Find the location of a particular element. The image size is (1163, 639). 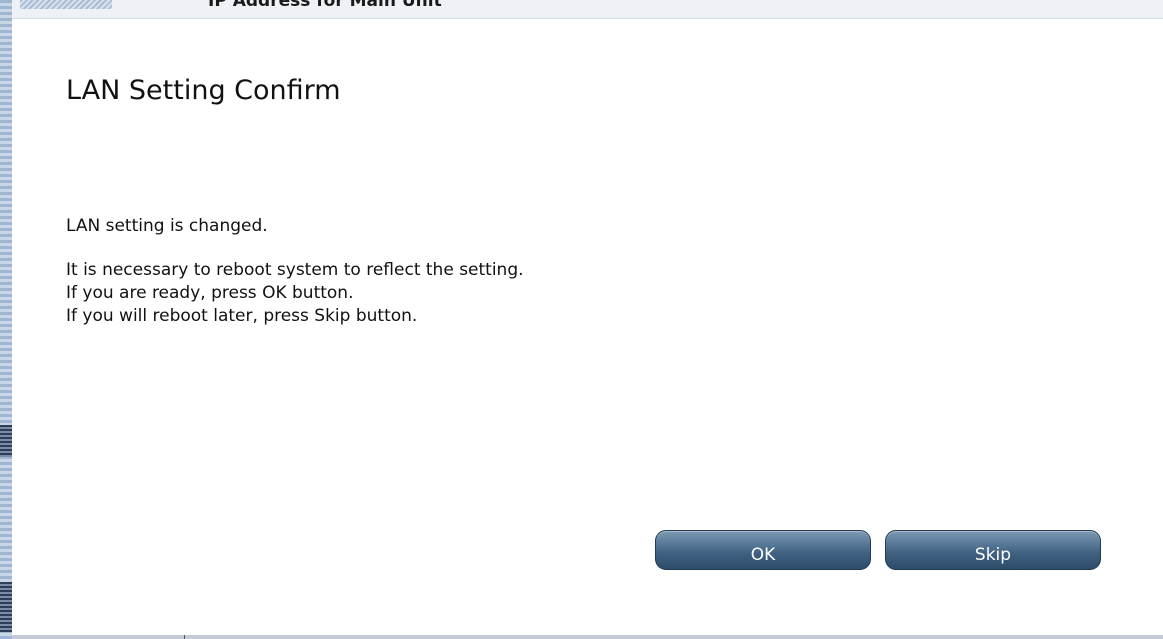

background-bottom-edge is located at coordinates (587, 637).